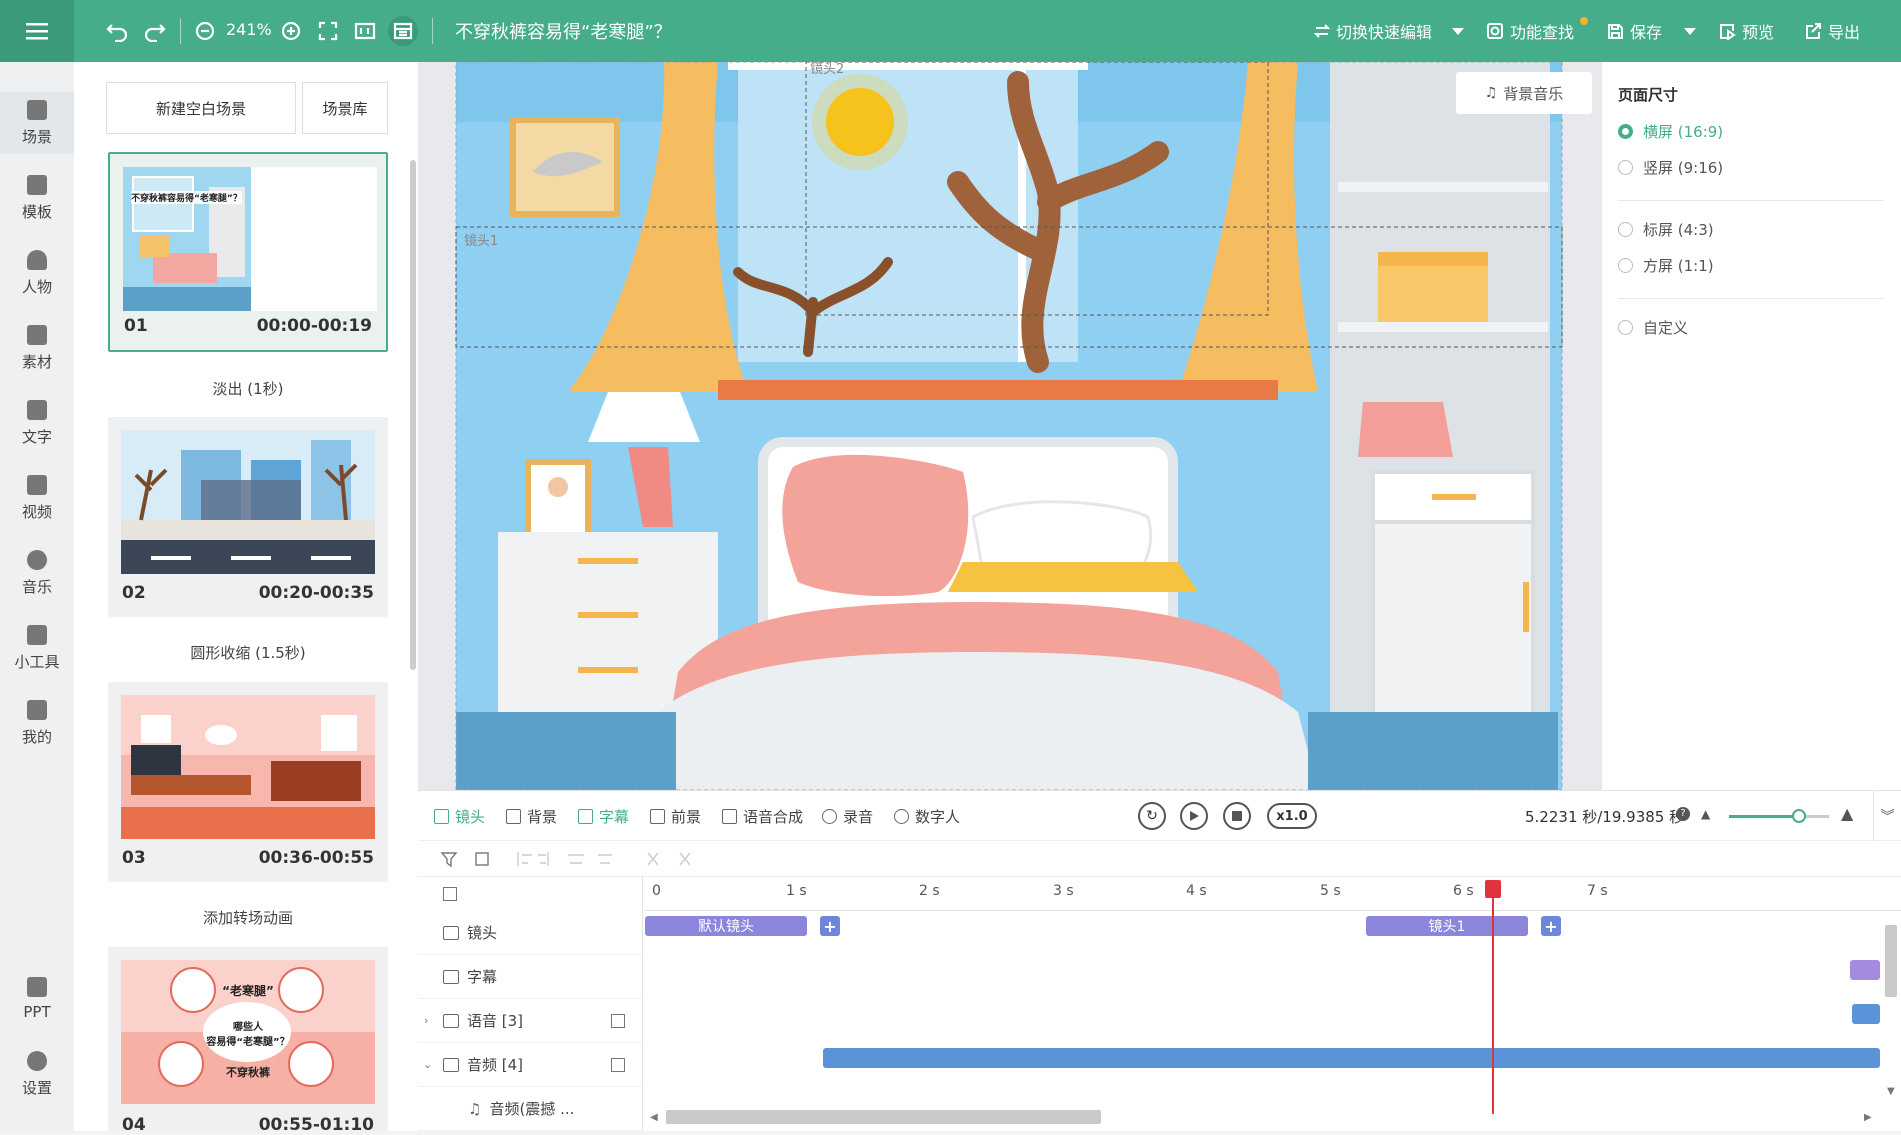  I want to click on tab-camera: 镜头, so click(459, 816).